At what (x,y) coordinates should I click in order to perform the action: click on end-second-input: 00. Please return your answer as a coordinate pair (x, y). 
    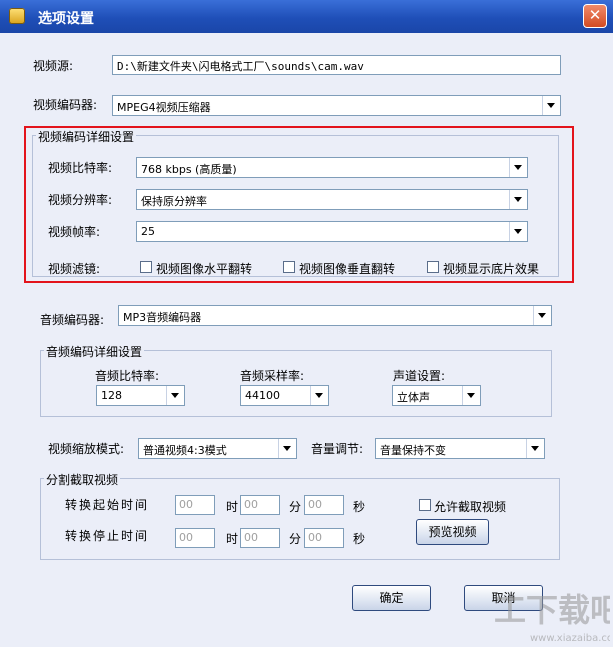
    Looking at the image, I should click on (324, 538).